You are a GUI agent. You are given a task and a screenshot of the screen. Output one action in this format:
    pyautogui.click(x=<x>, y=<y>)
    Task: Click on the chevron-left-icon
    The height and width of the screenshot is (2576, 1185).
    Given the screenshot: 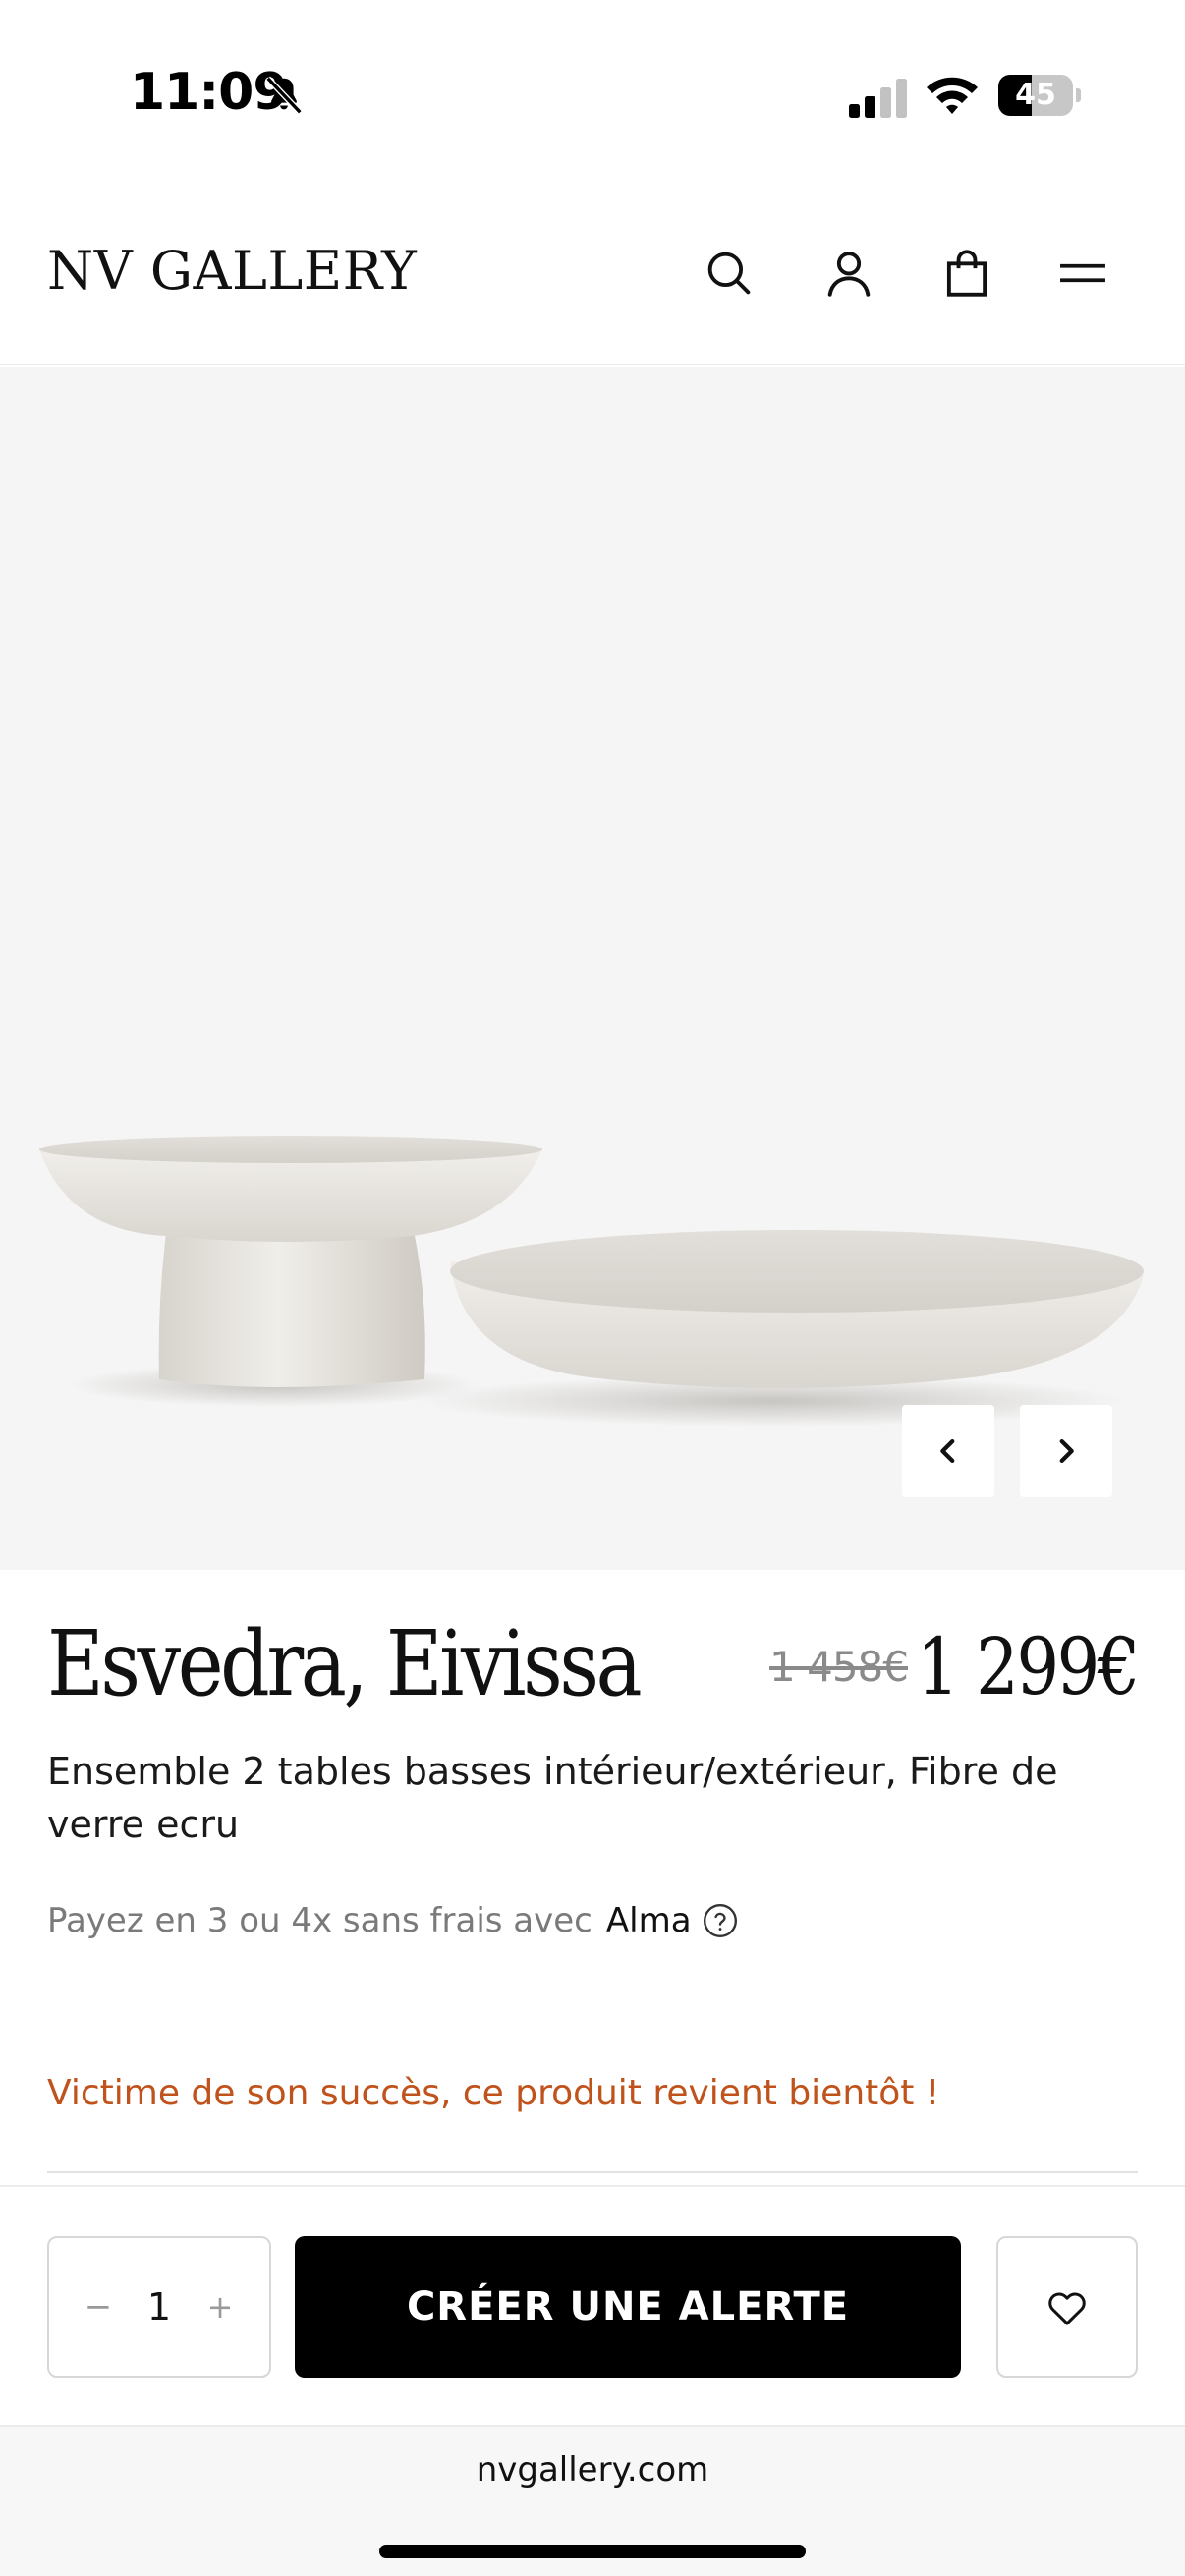 What is the action you would take?
    pyautogui.click(x=948, y=1451)
    